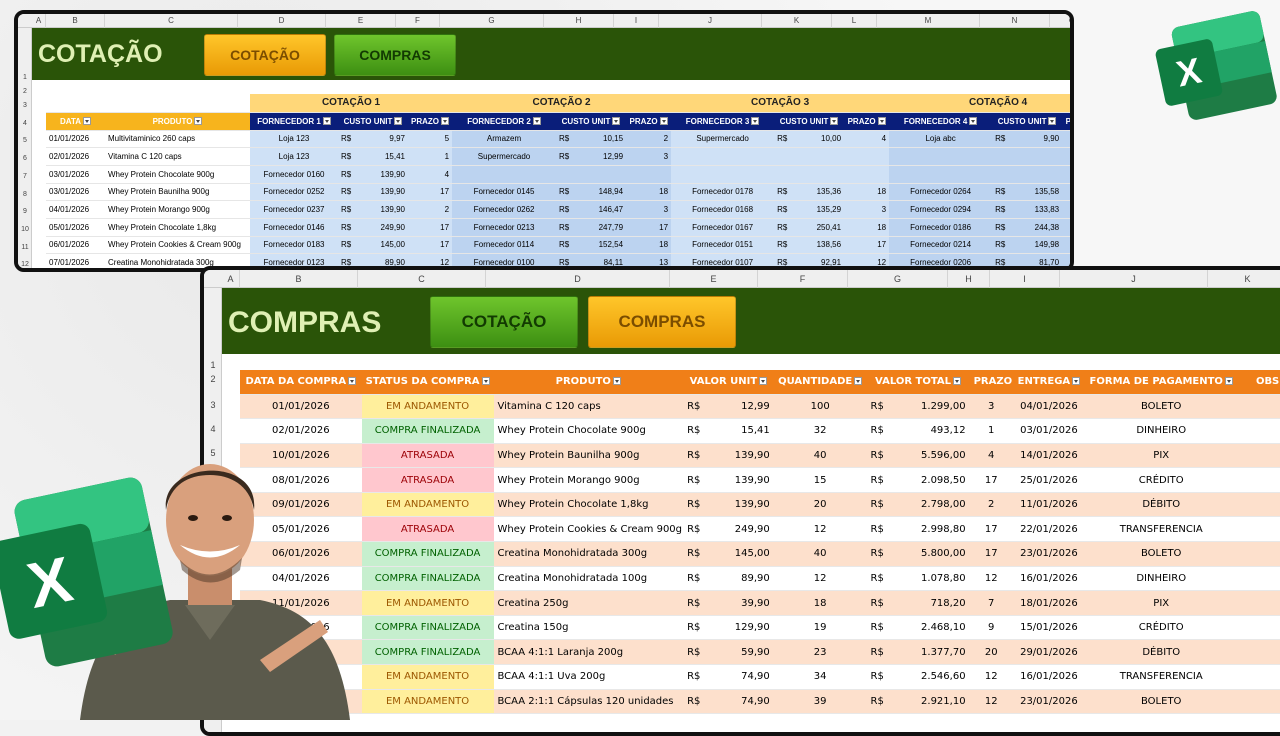  Describe the element at coordinates (430, 139) in the screenshot. I see `table-cell: 5` at that location.